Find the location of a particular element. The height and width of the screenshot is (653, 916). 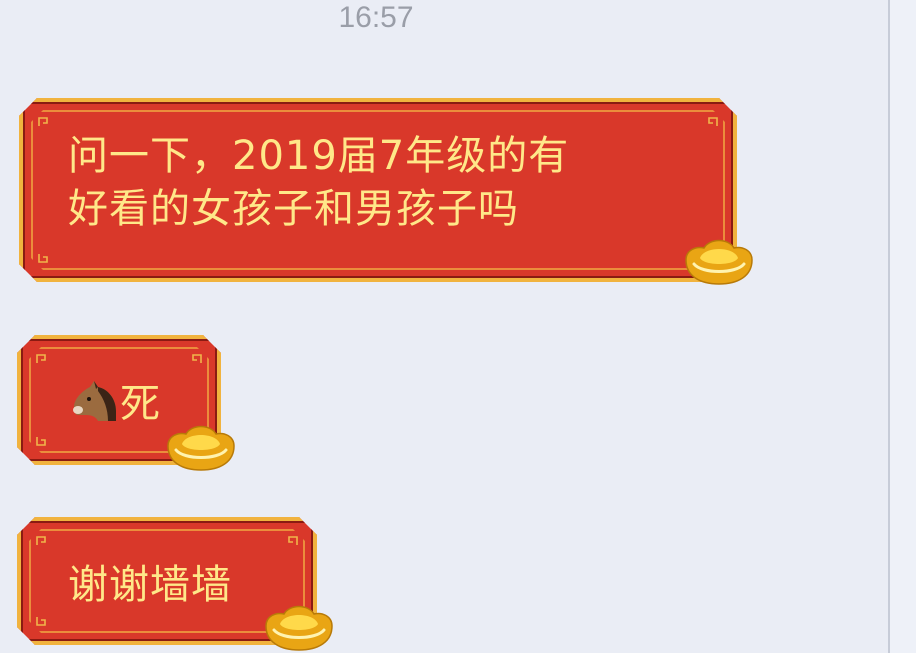

message-timestamp: 16:57 is located at coordinates (376, 17).